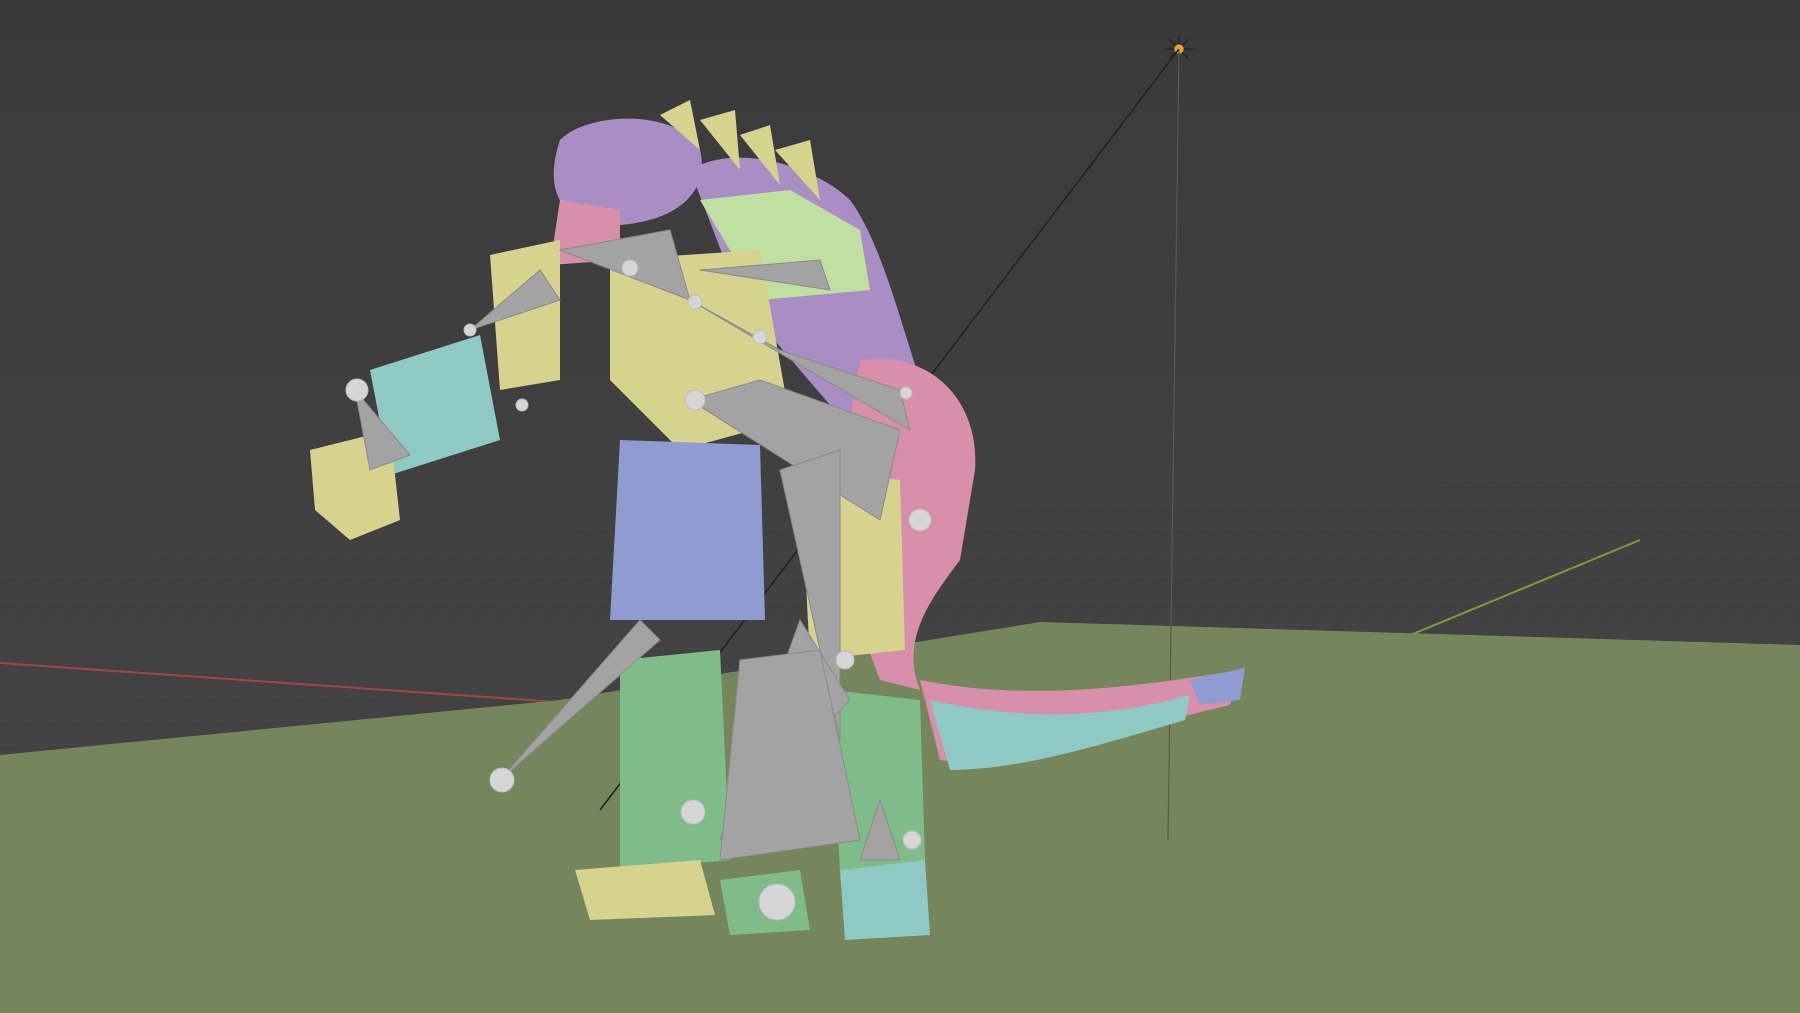  What do you see at coordinates (687, 530) in the screenshot?
I see `pelvis` at bounding box center [687, 530].